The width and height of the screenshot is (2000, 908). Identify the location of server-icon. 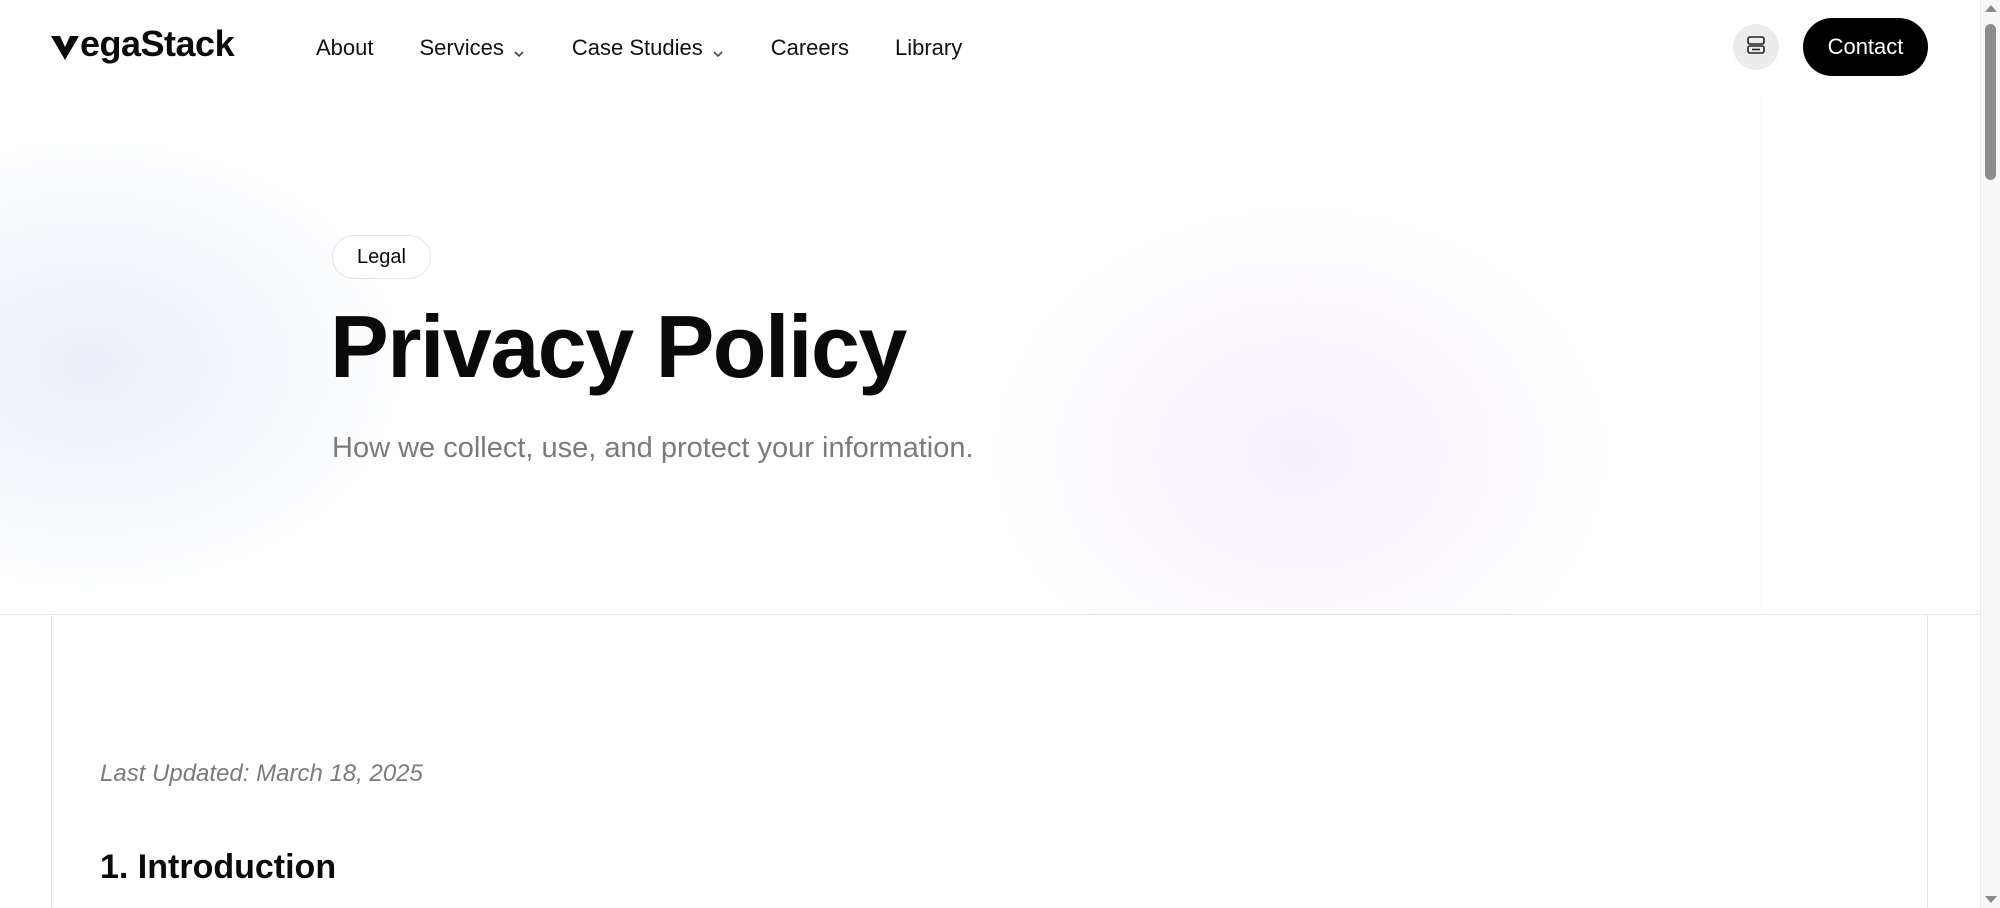
(1756, 47).